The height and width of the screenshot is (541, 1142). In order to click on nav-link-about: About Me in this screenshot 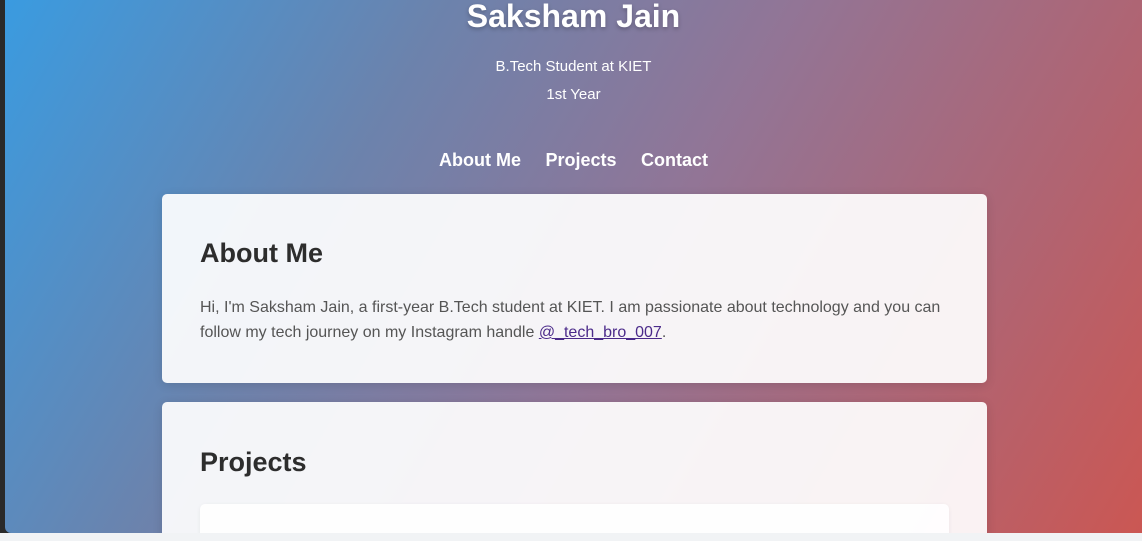, I will do `click(480, 160)`.